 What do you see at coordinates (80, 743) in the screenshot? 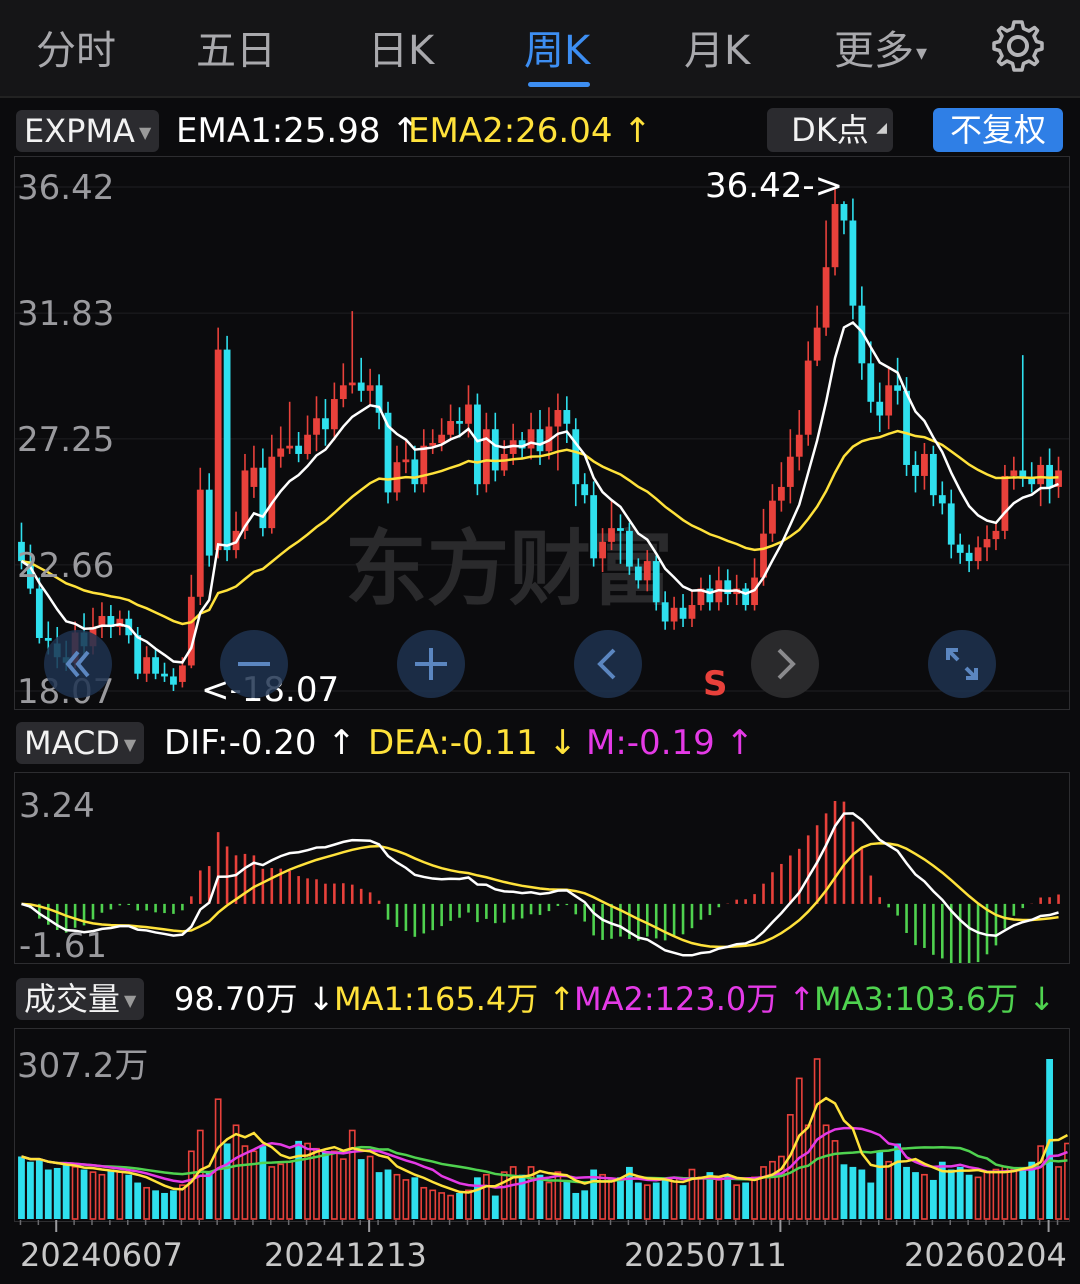
I see `macd-indicator-selector: MACD ▼` at bounding box center [80, 743].